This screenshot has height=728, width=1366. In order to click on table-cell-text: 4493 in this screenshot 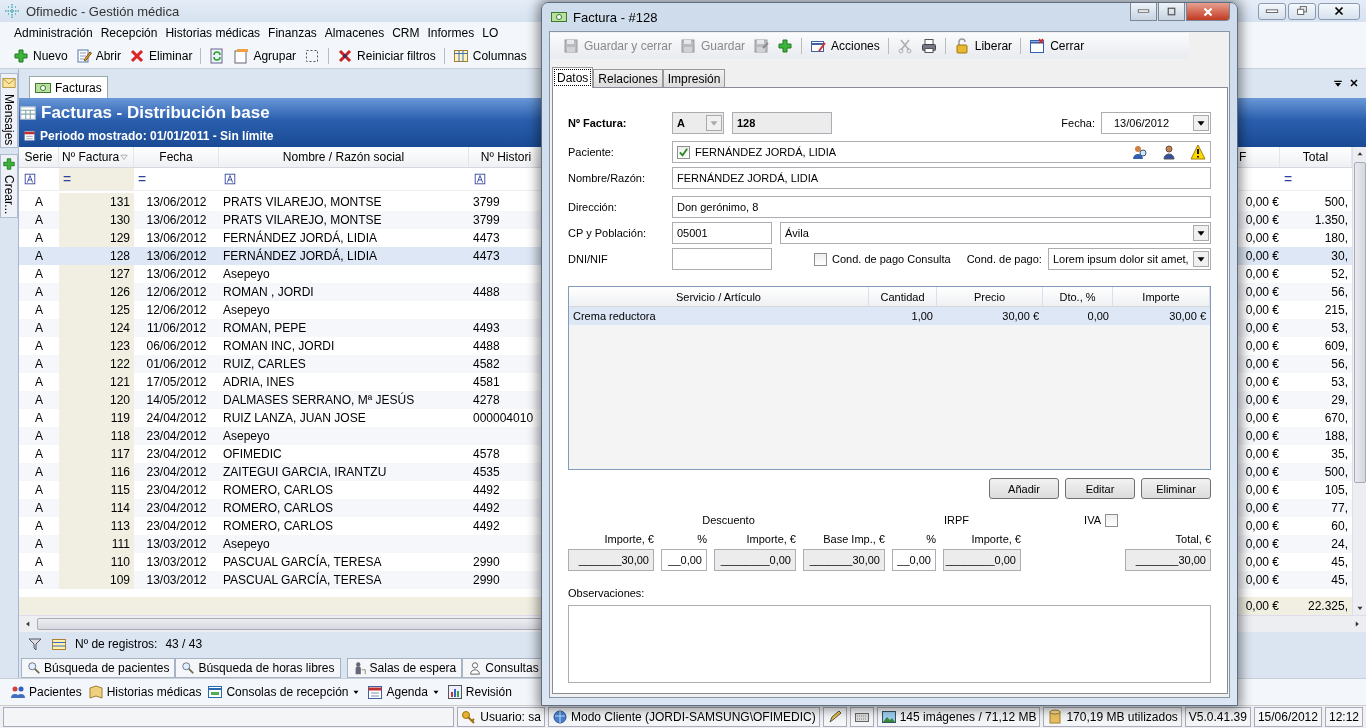, I will do `click(486, 328)`.